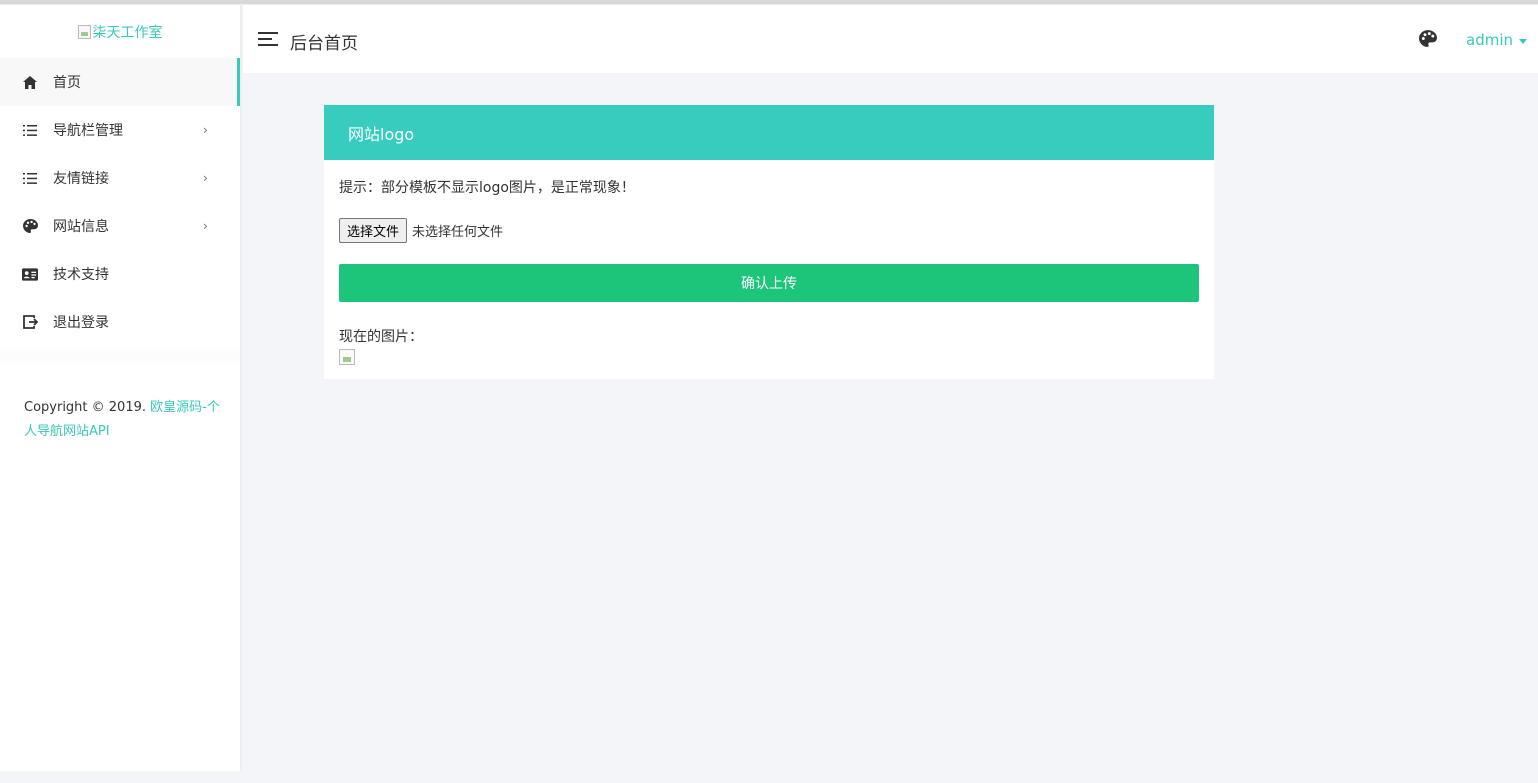  What do you see at coordinates (30, 322) in the screenshot?
I see `logout-icon` at bounding box center [30, 322].